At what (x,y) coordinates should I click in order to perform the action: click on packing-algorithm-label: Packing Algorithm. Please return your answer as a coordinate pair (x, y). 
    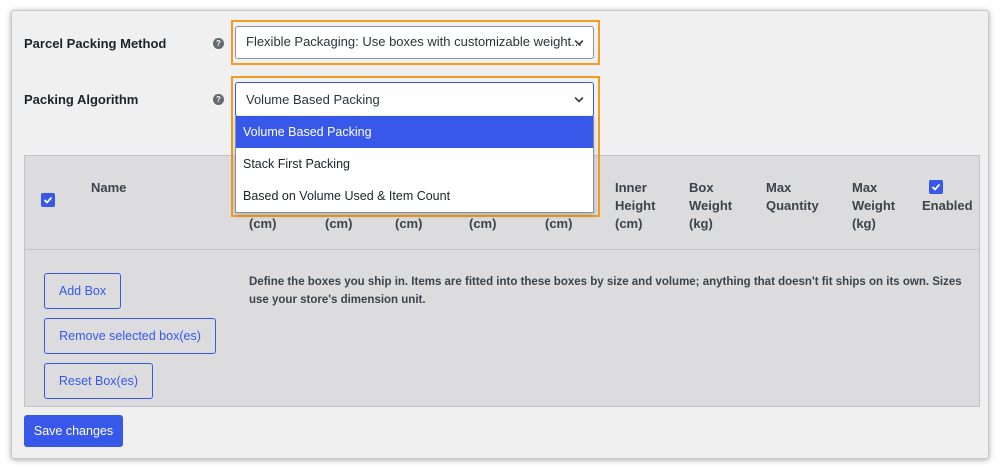
    Looking at the image, I should click on (81, 99).